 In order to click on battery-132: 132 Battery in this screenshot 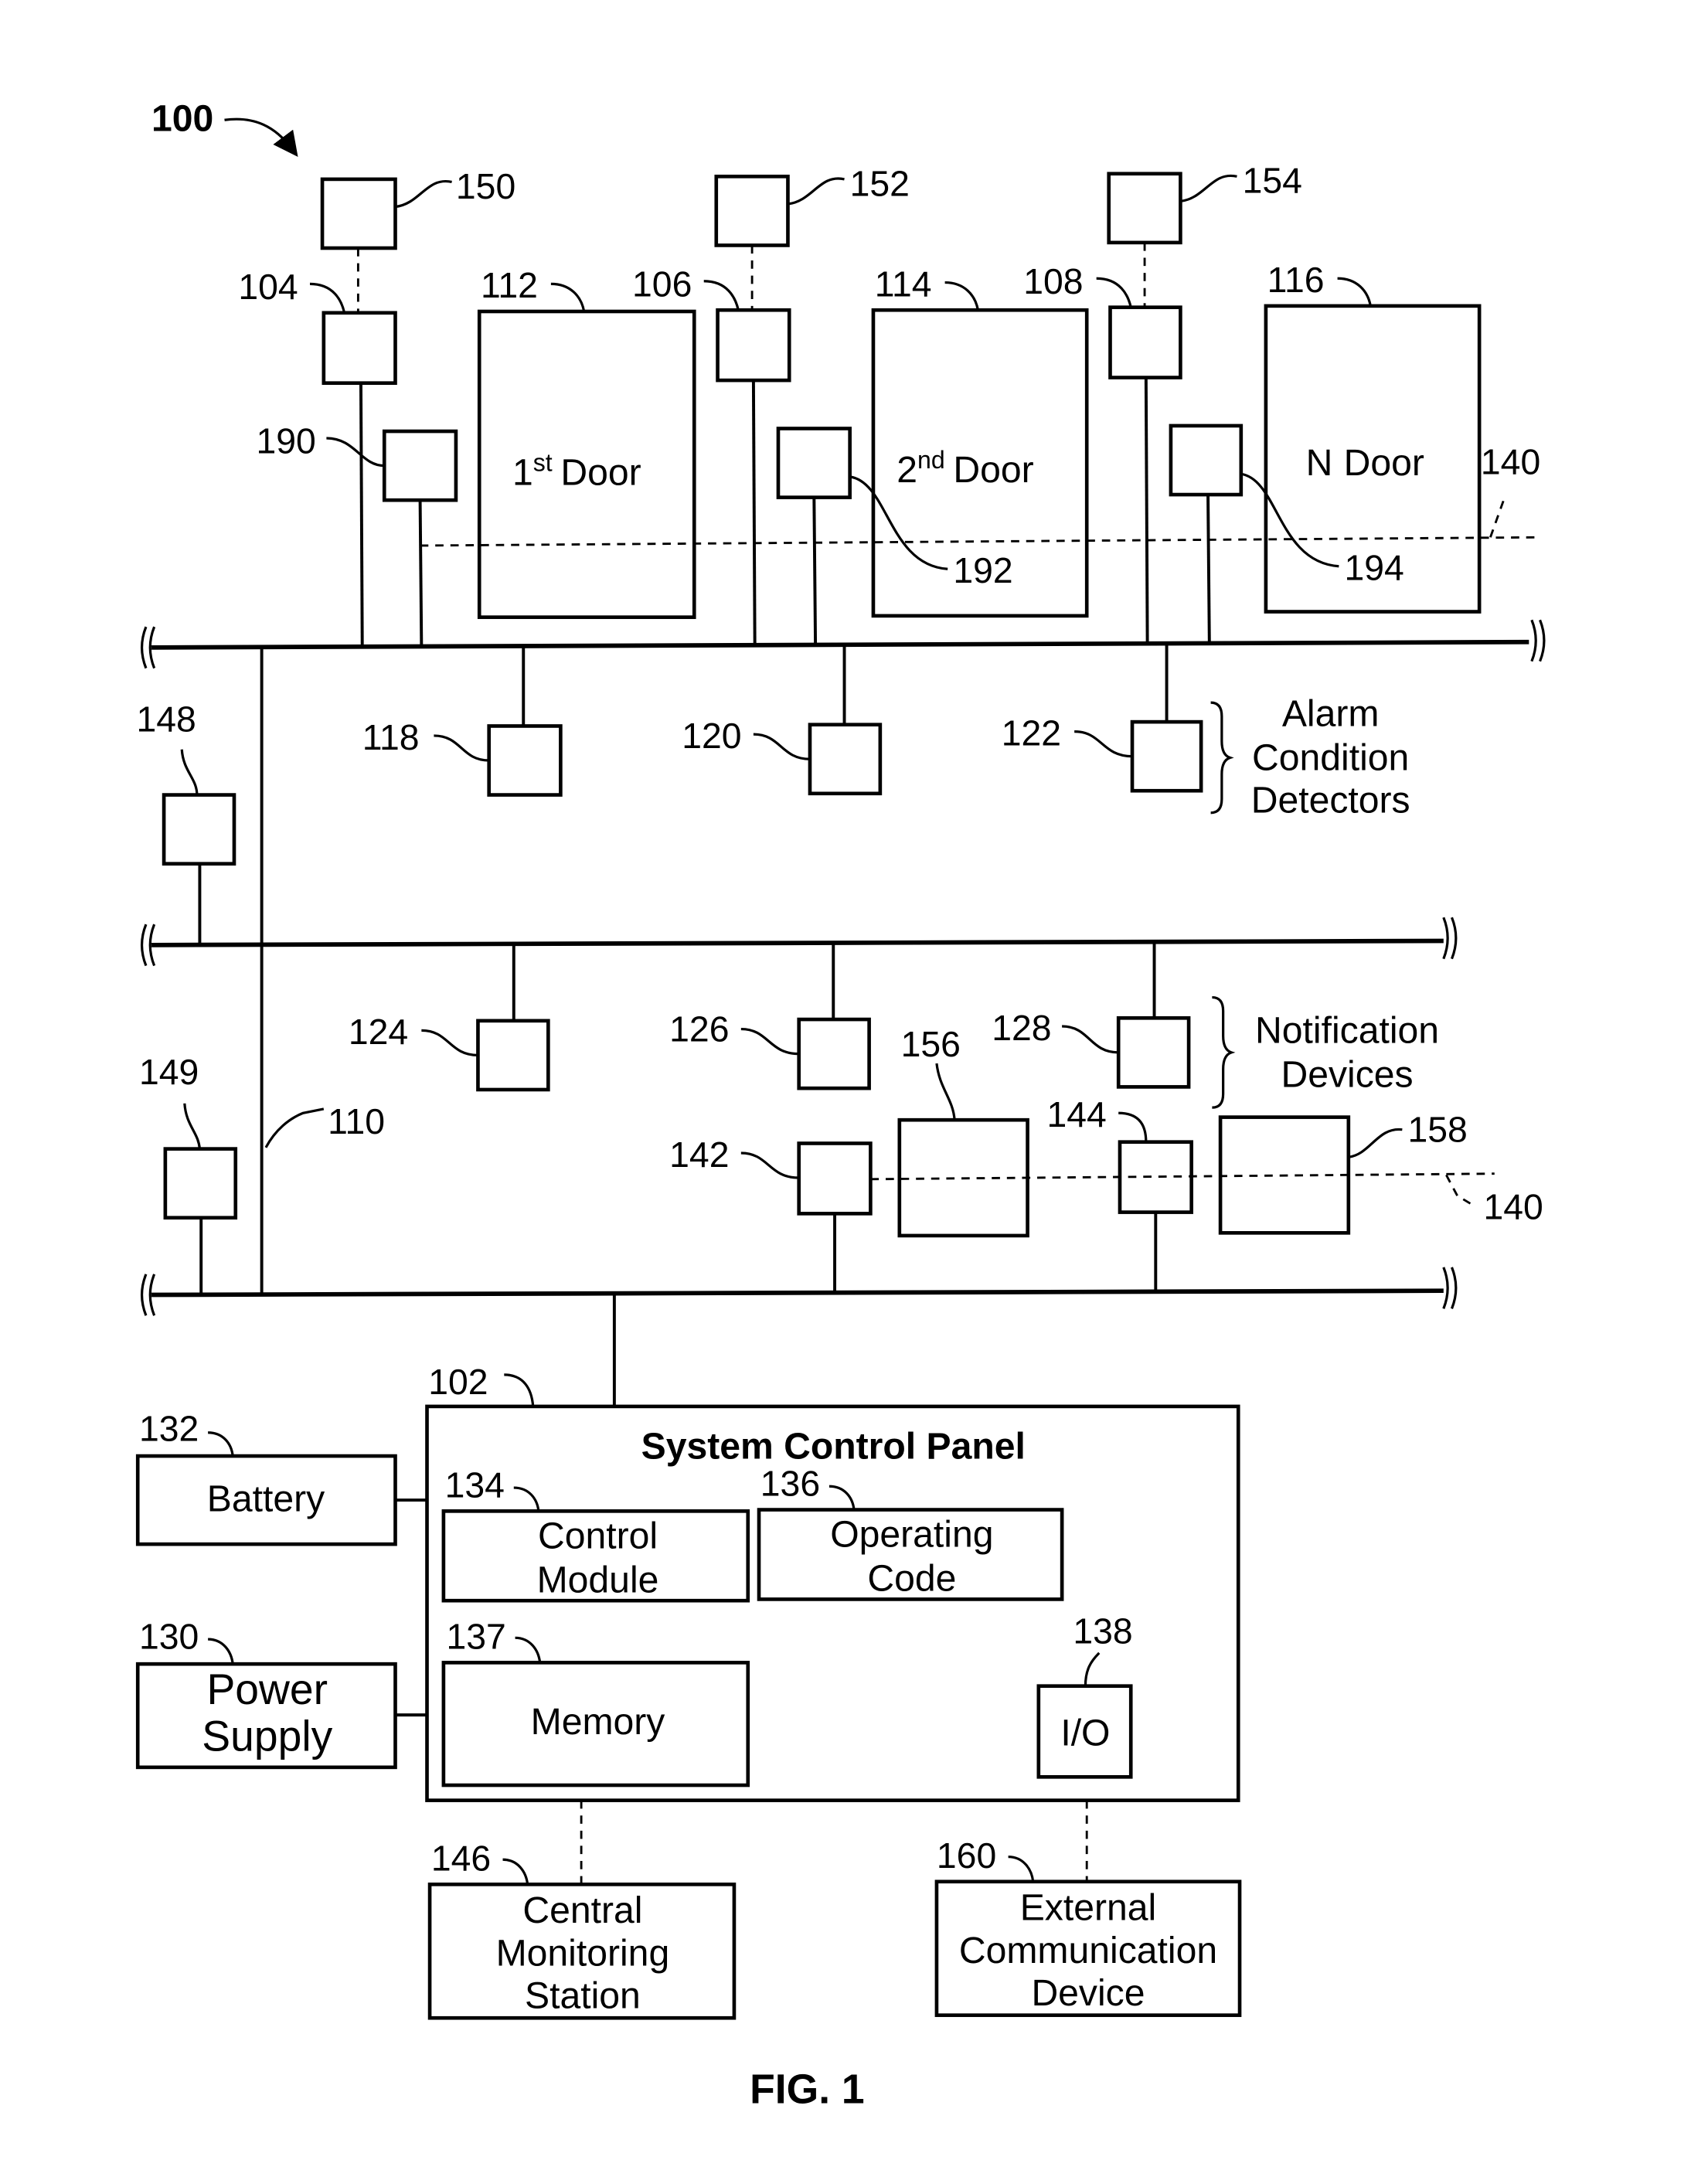, I will do `click(281, 1477)`.